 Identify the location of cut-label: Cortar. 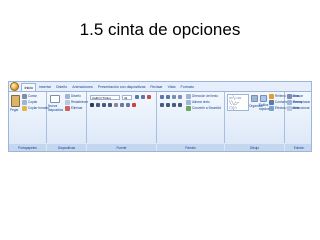
(32, 96).